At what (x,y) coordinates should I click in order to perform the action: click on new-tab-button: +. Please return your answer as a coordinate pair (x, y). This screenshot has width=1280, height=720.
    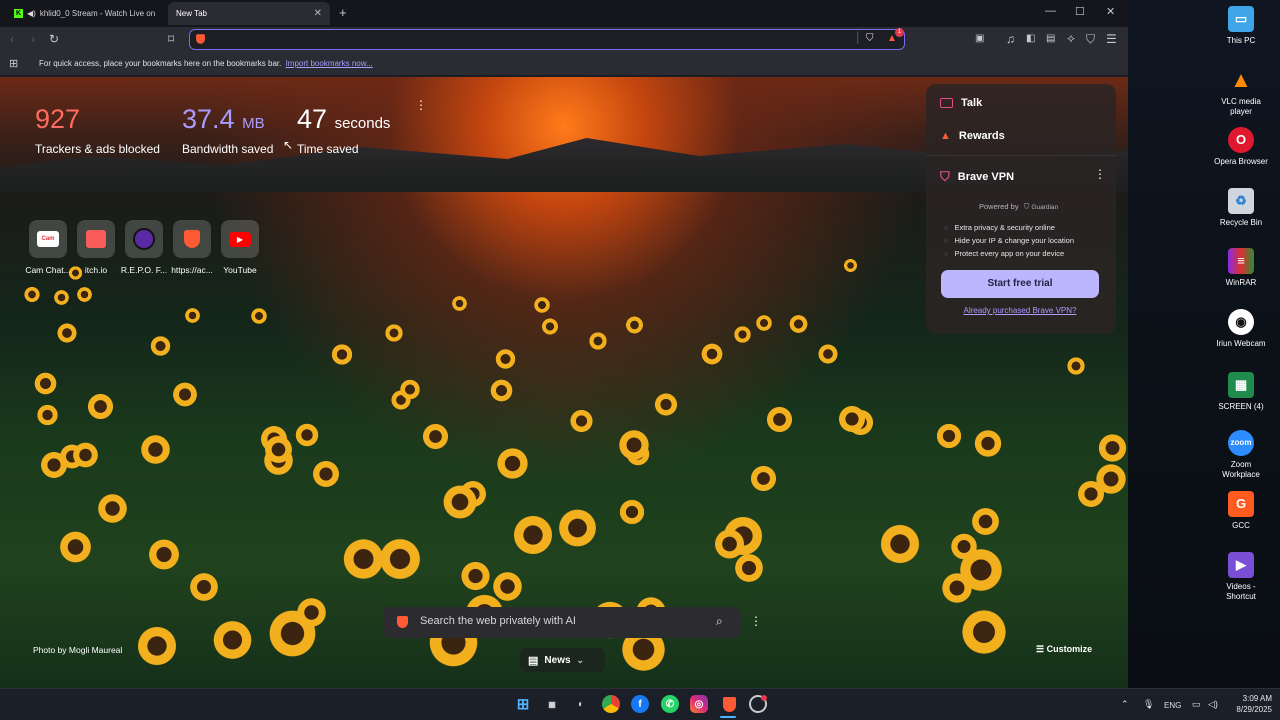
    Looking at the image, I should click on (343, 12).